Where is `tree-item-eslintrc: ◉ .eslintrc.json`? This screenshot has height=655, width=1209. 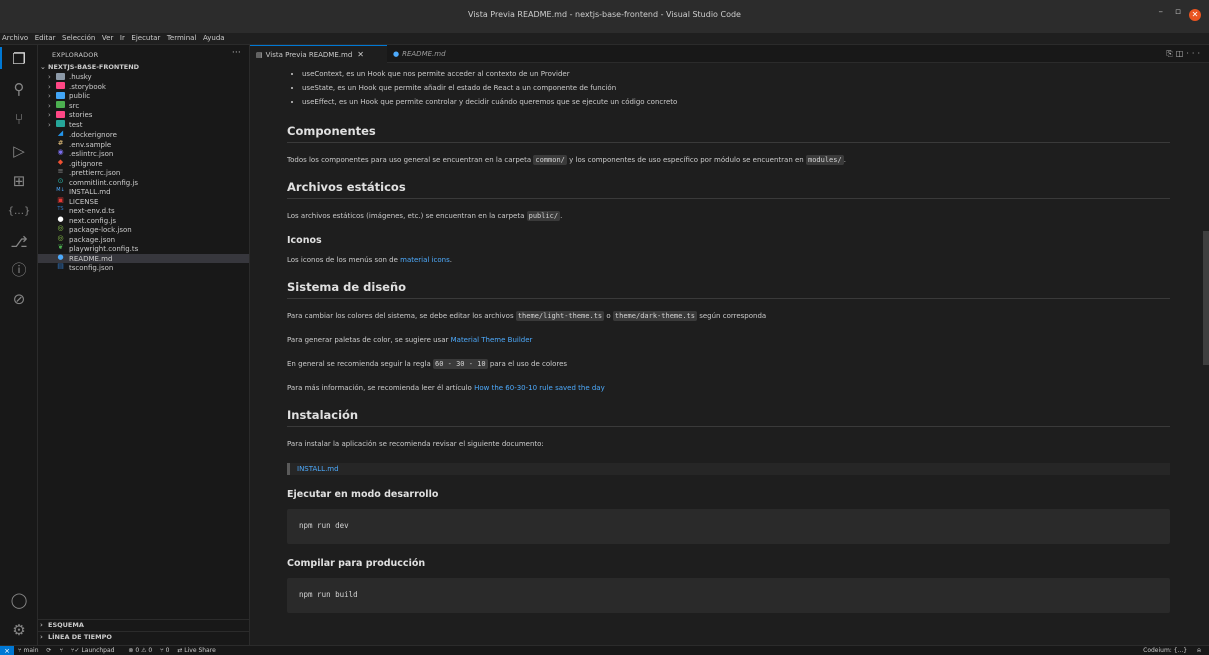
tree-item-eslintrc: ◉ .eslintrc.json is located at coordinates (148, 153).